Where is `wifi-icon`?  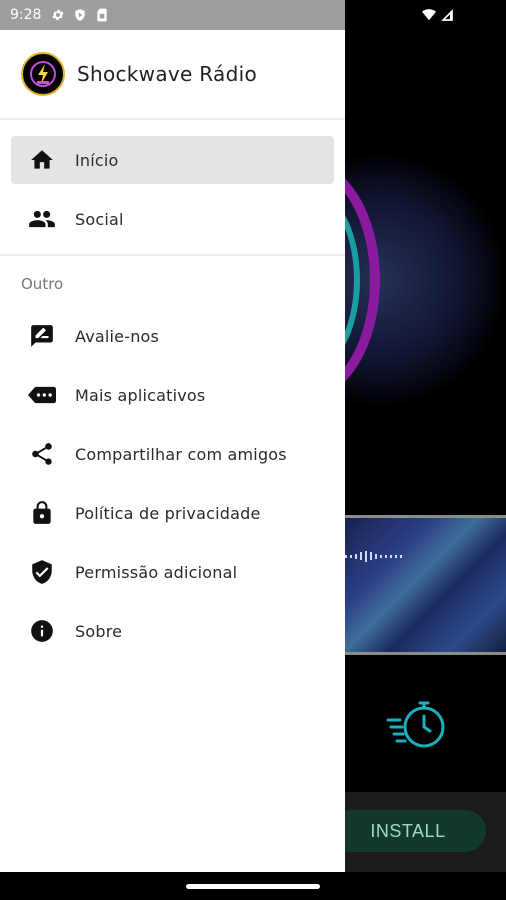
wifi-icon is located at coordinates (429, 15).